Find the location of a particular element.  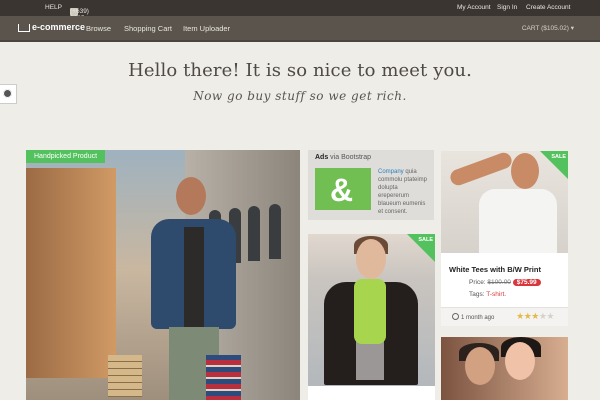

brand-logo: e-commerce is located at coordinates (51, 27).